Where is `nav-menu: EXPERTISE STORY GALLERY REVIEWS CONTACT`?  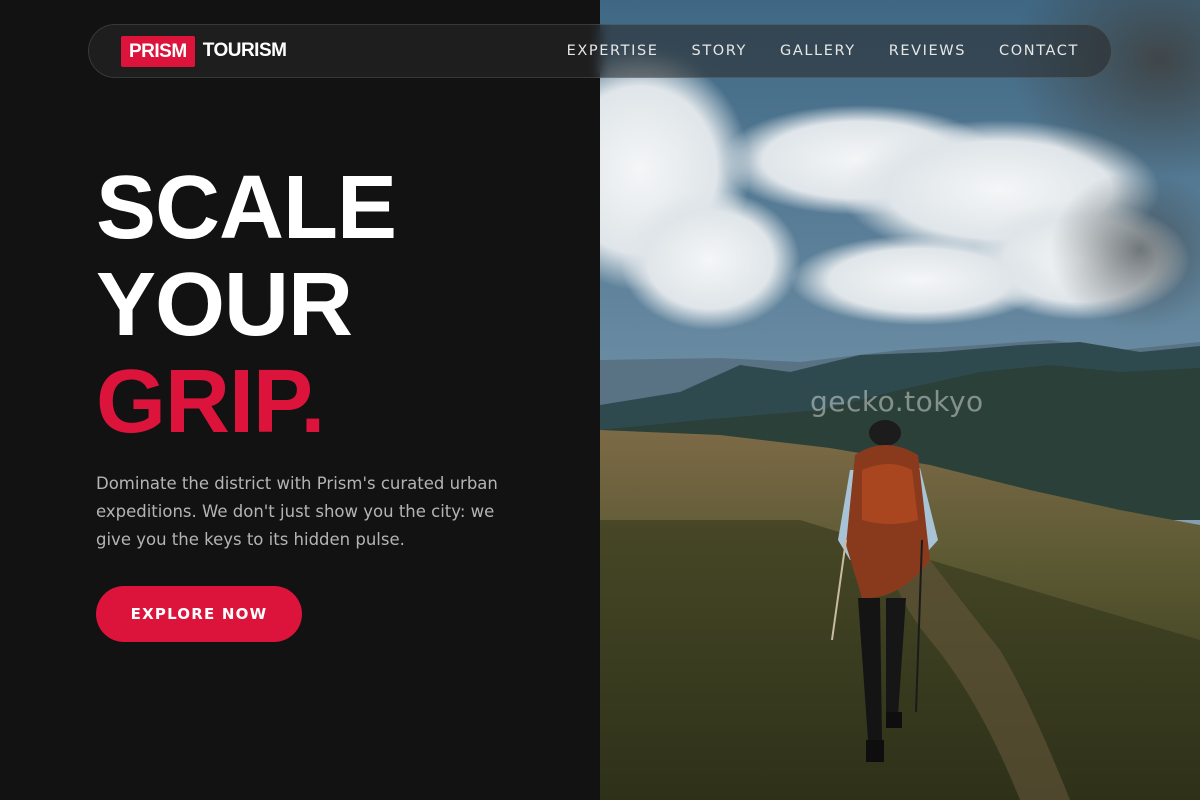 nav-menu: EXPERTISE STORY GALLERY REVIEWS CONTACT is located at coordinates (823, 51).